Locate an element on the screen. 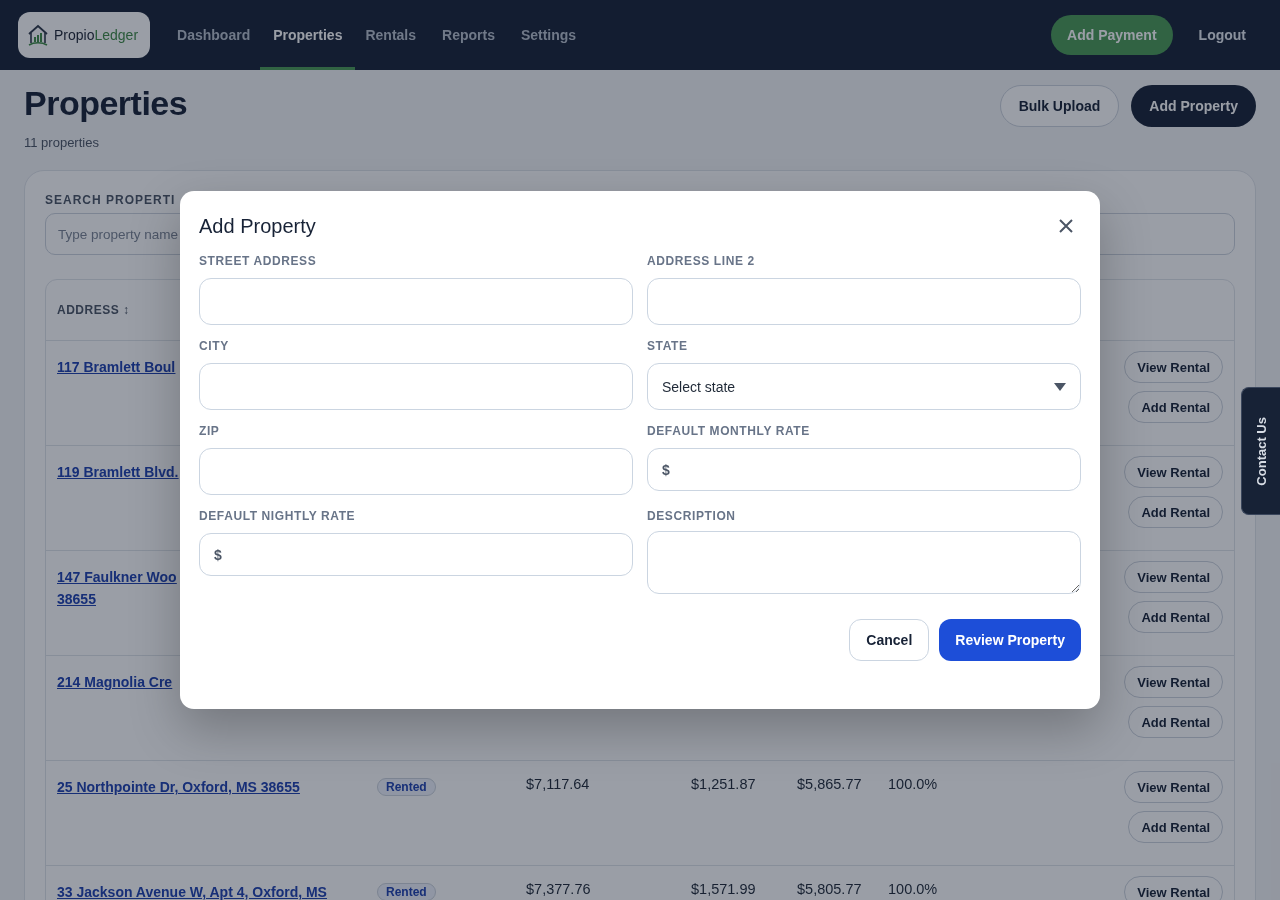 The width and height of the screenshot is (1280, 900). field-label: ZIP is located at coordinates (209, 432).